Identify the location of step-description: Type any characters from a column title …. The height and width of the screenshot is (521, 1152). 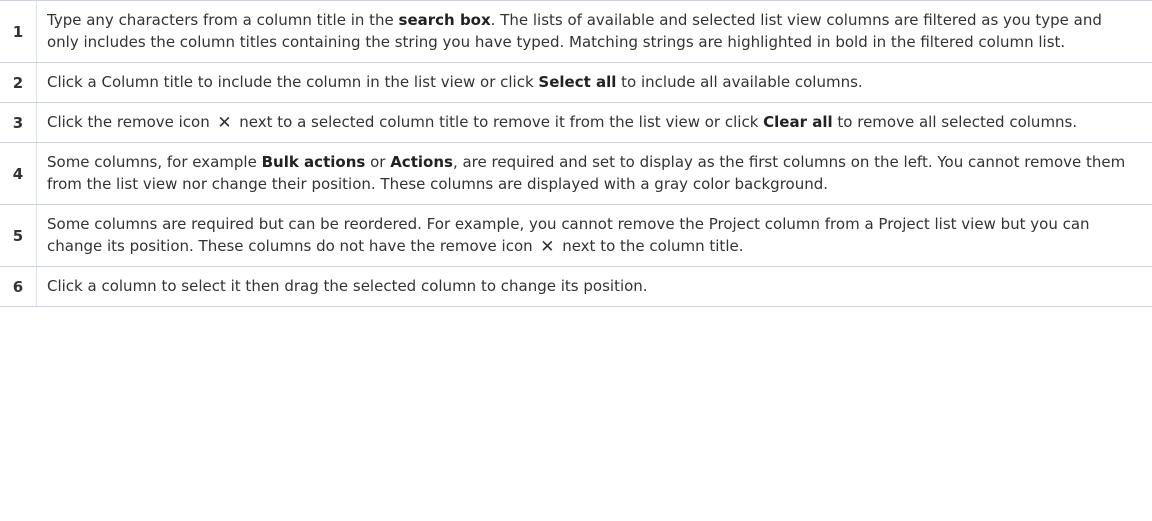
(594, 31).